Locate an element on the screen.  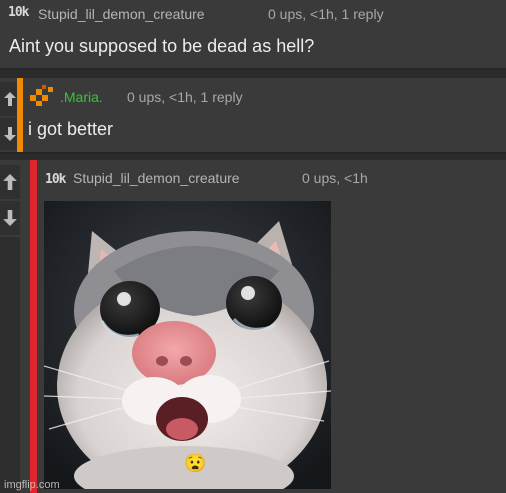
shocked-face-emoji: 😧 is located at coordinates (195, 463).